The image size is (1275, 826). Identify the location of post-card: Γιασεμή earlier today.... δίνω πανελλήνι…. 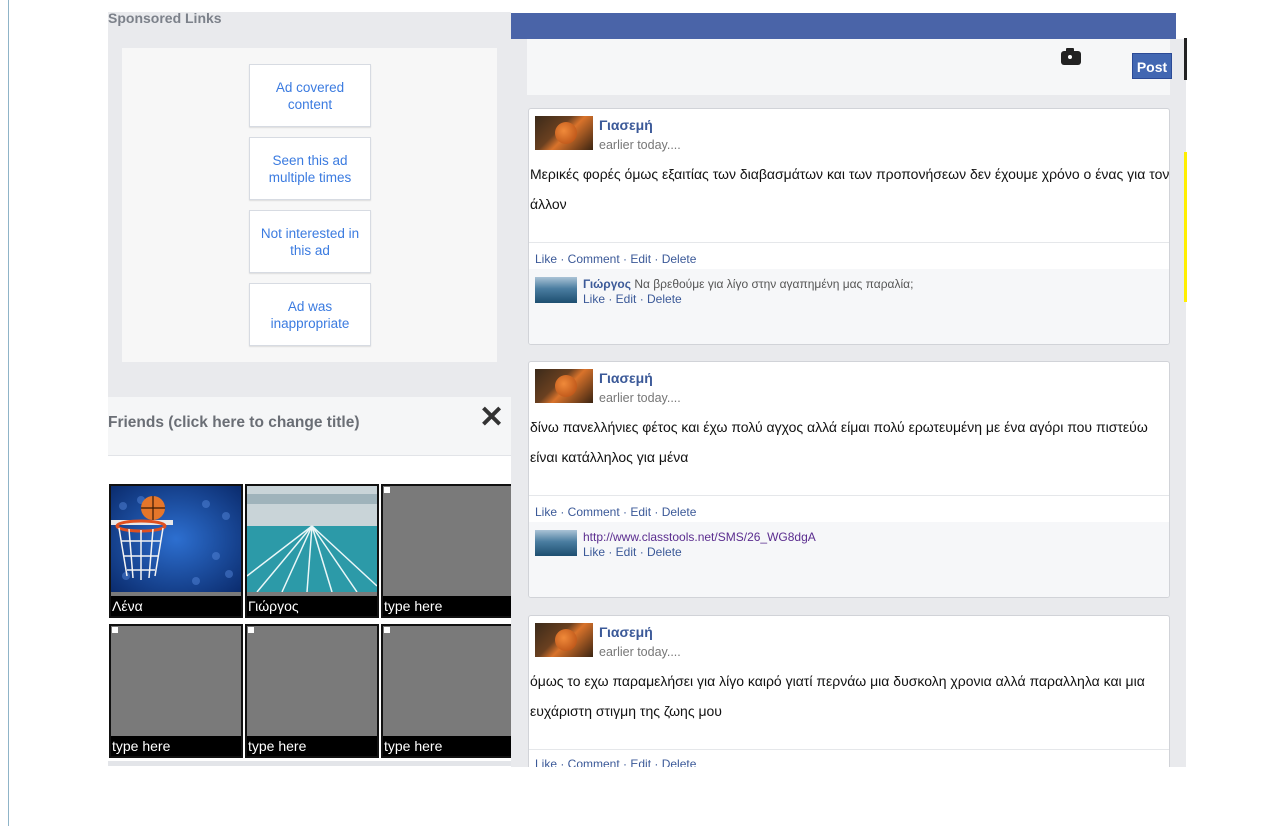
(849, 479).